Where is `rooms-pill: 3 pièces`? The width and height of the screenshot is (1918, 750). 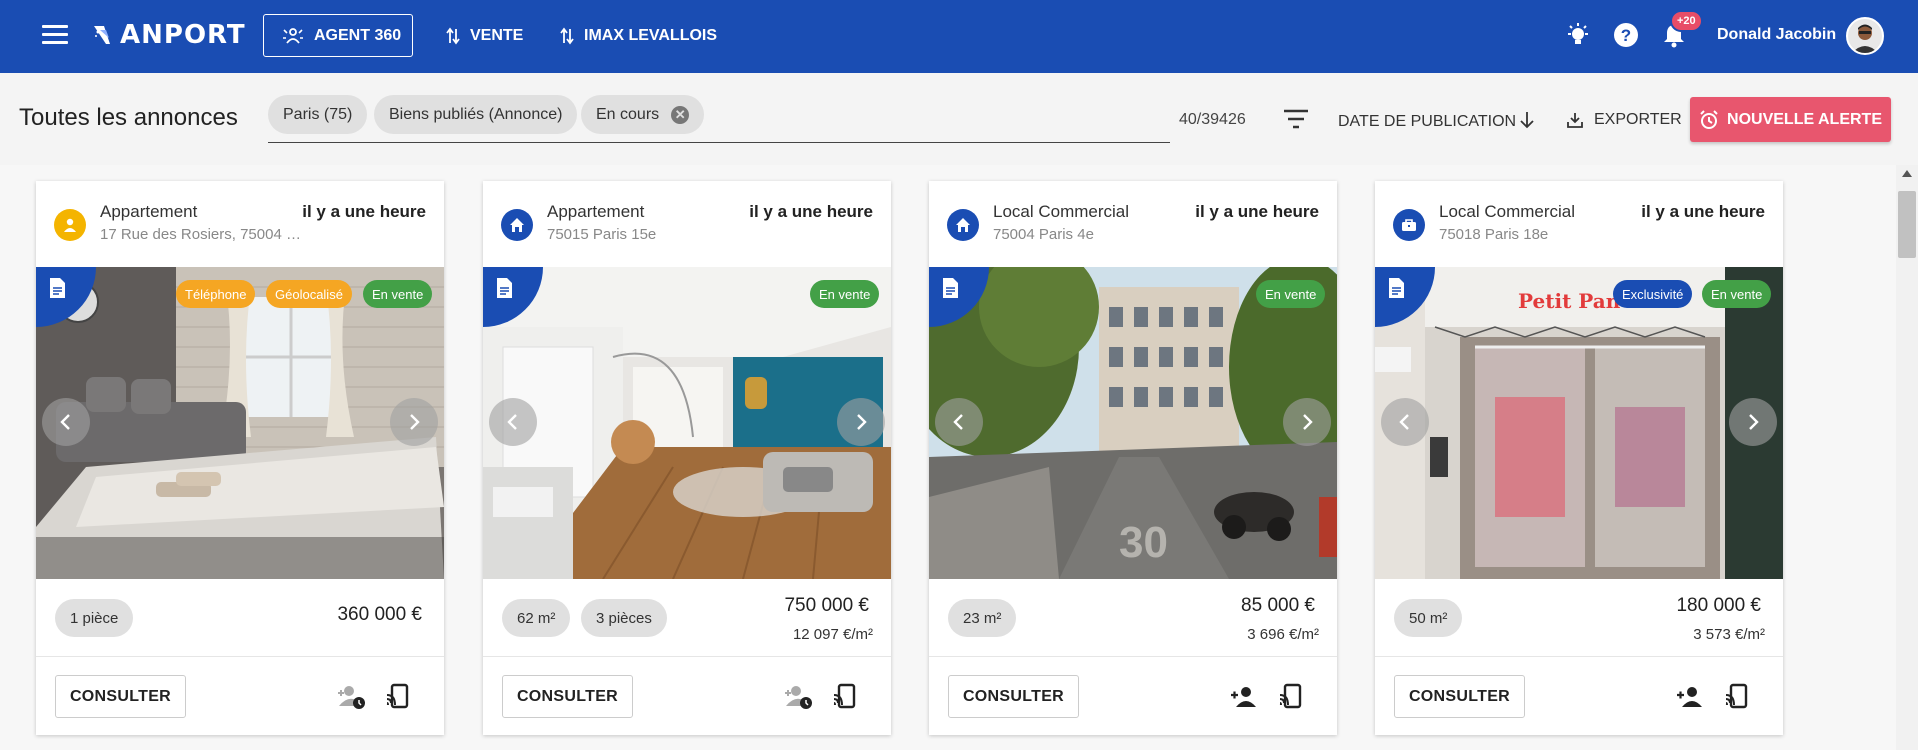 rooms-pill: 3 pièces is located at coordinates (624, 618).